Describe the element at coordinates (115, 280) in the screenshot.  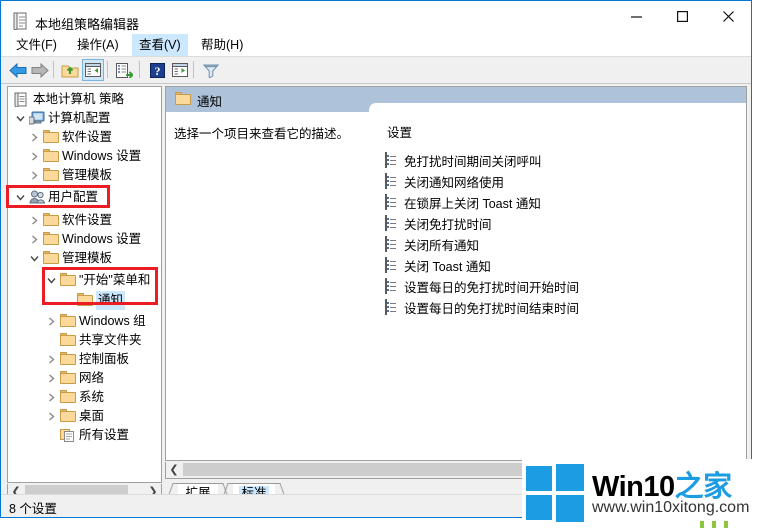
I see `sidebar-item-label: "开始"菜单和` at that location.